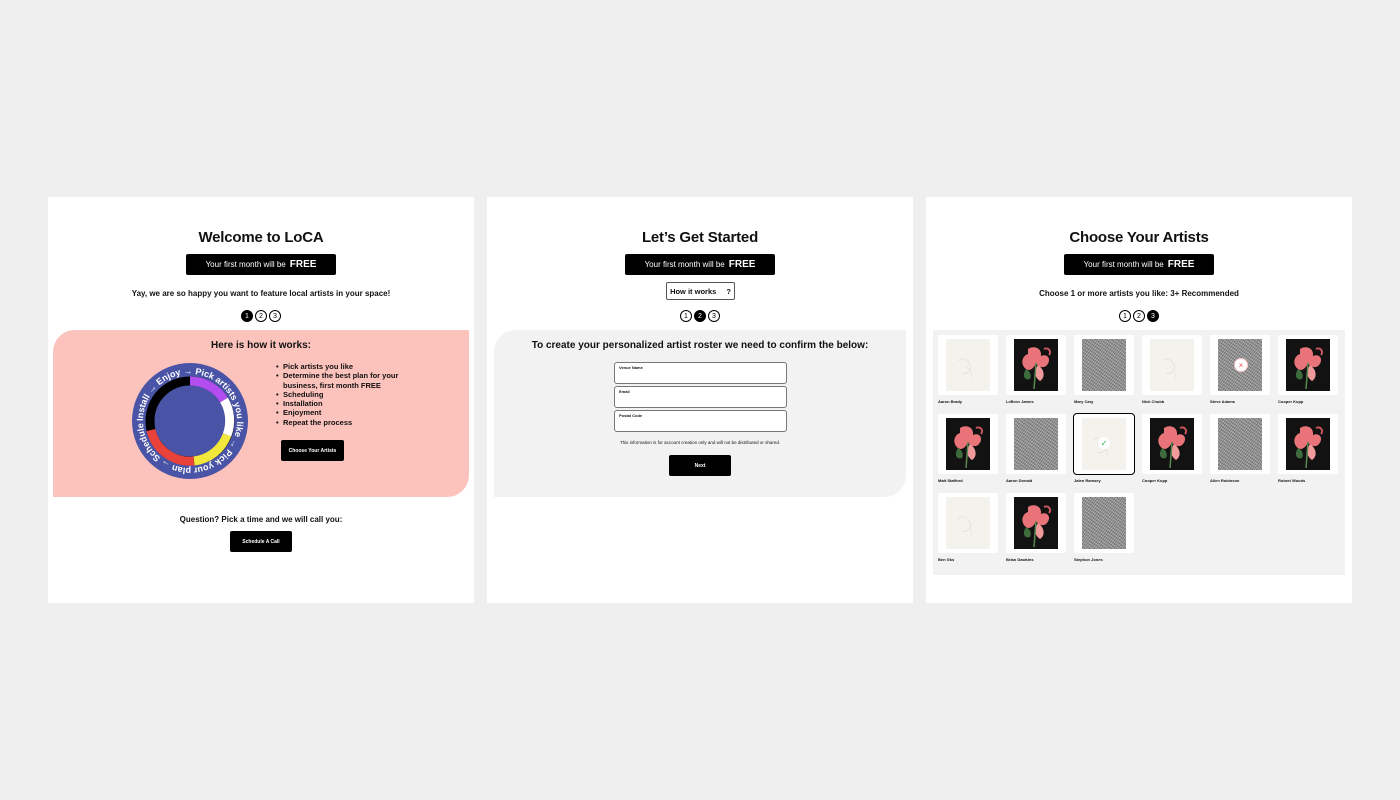 This screenshot has height=800, width=1400. Describe the element at coordinates (312, 450) in the screenshot. I see `choose-artists-button: Choose Your Artists` at that location.